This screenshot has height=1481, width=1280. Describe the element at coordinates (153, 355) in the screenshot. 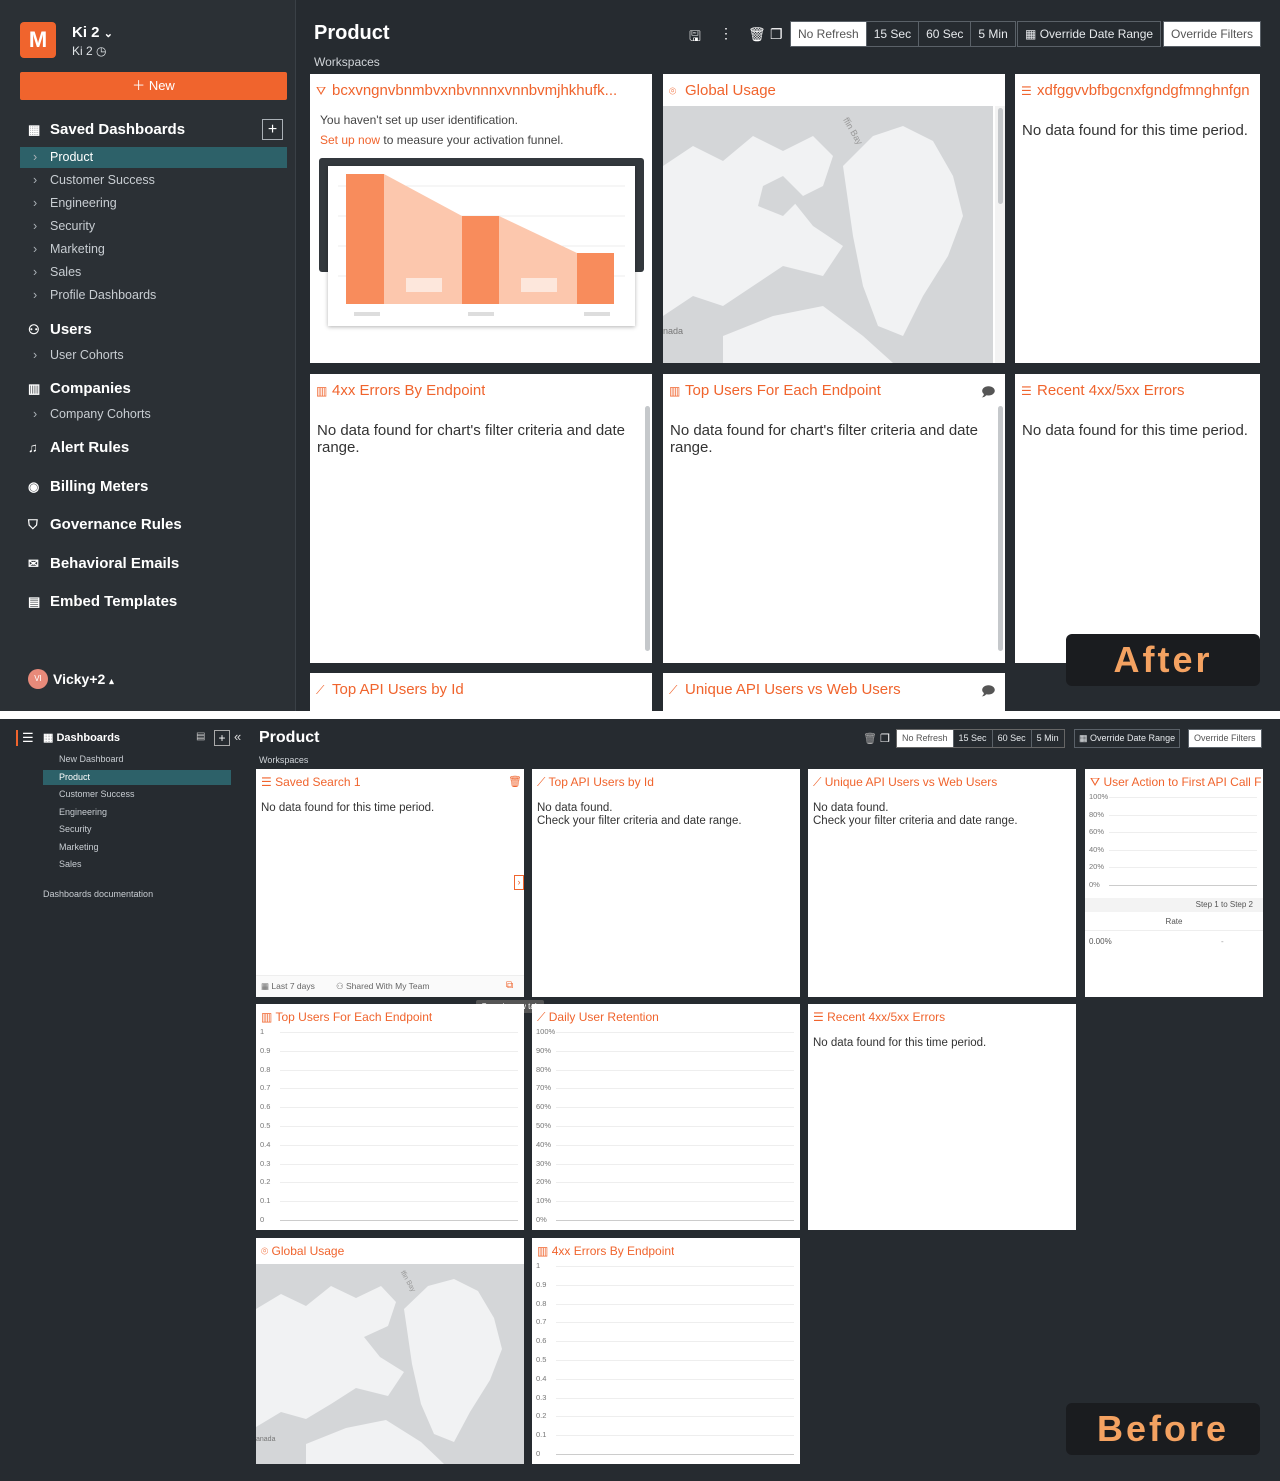

I see `sidebar-item-user-cohorts: User Cohorts` at that location.